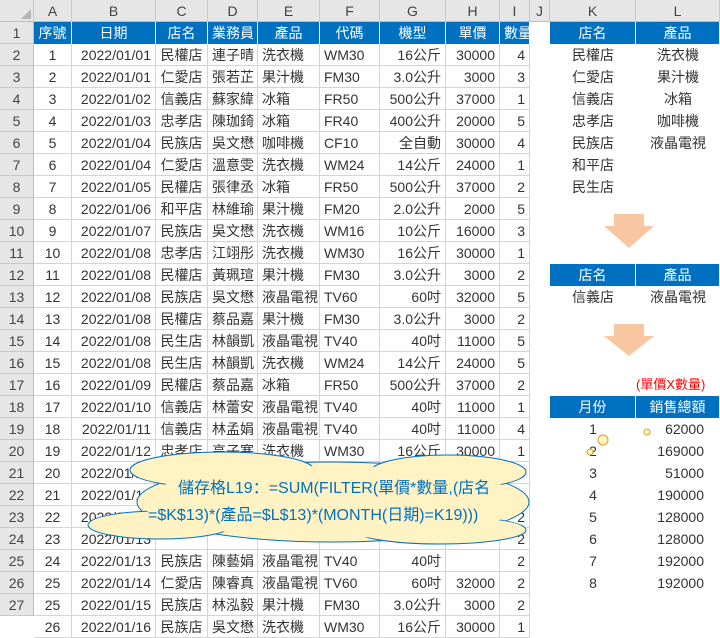 This screenshot has width=720, height=638. What do you see at coordinates (17, 539) in the screenshot?
I see `row-header: 24` at bounding box center [17, 539].